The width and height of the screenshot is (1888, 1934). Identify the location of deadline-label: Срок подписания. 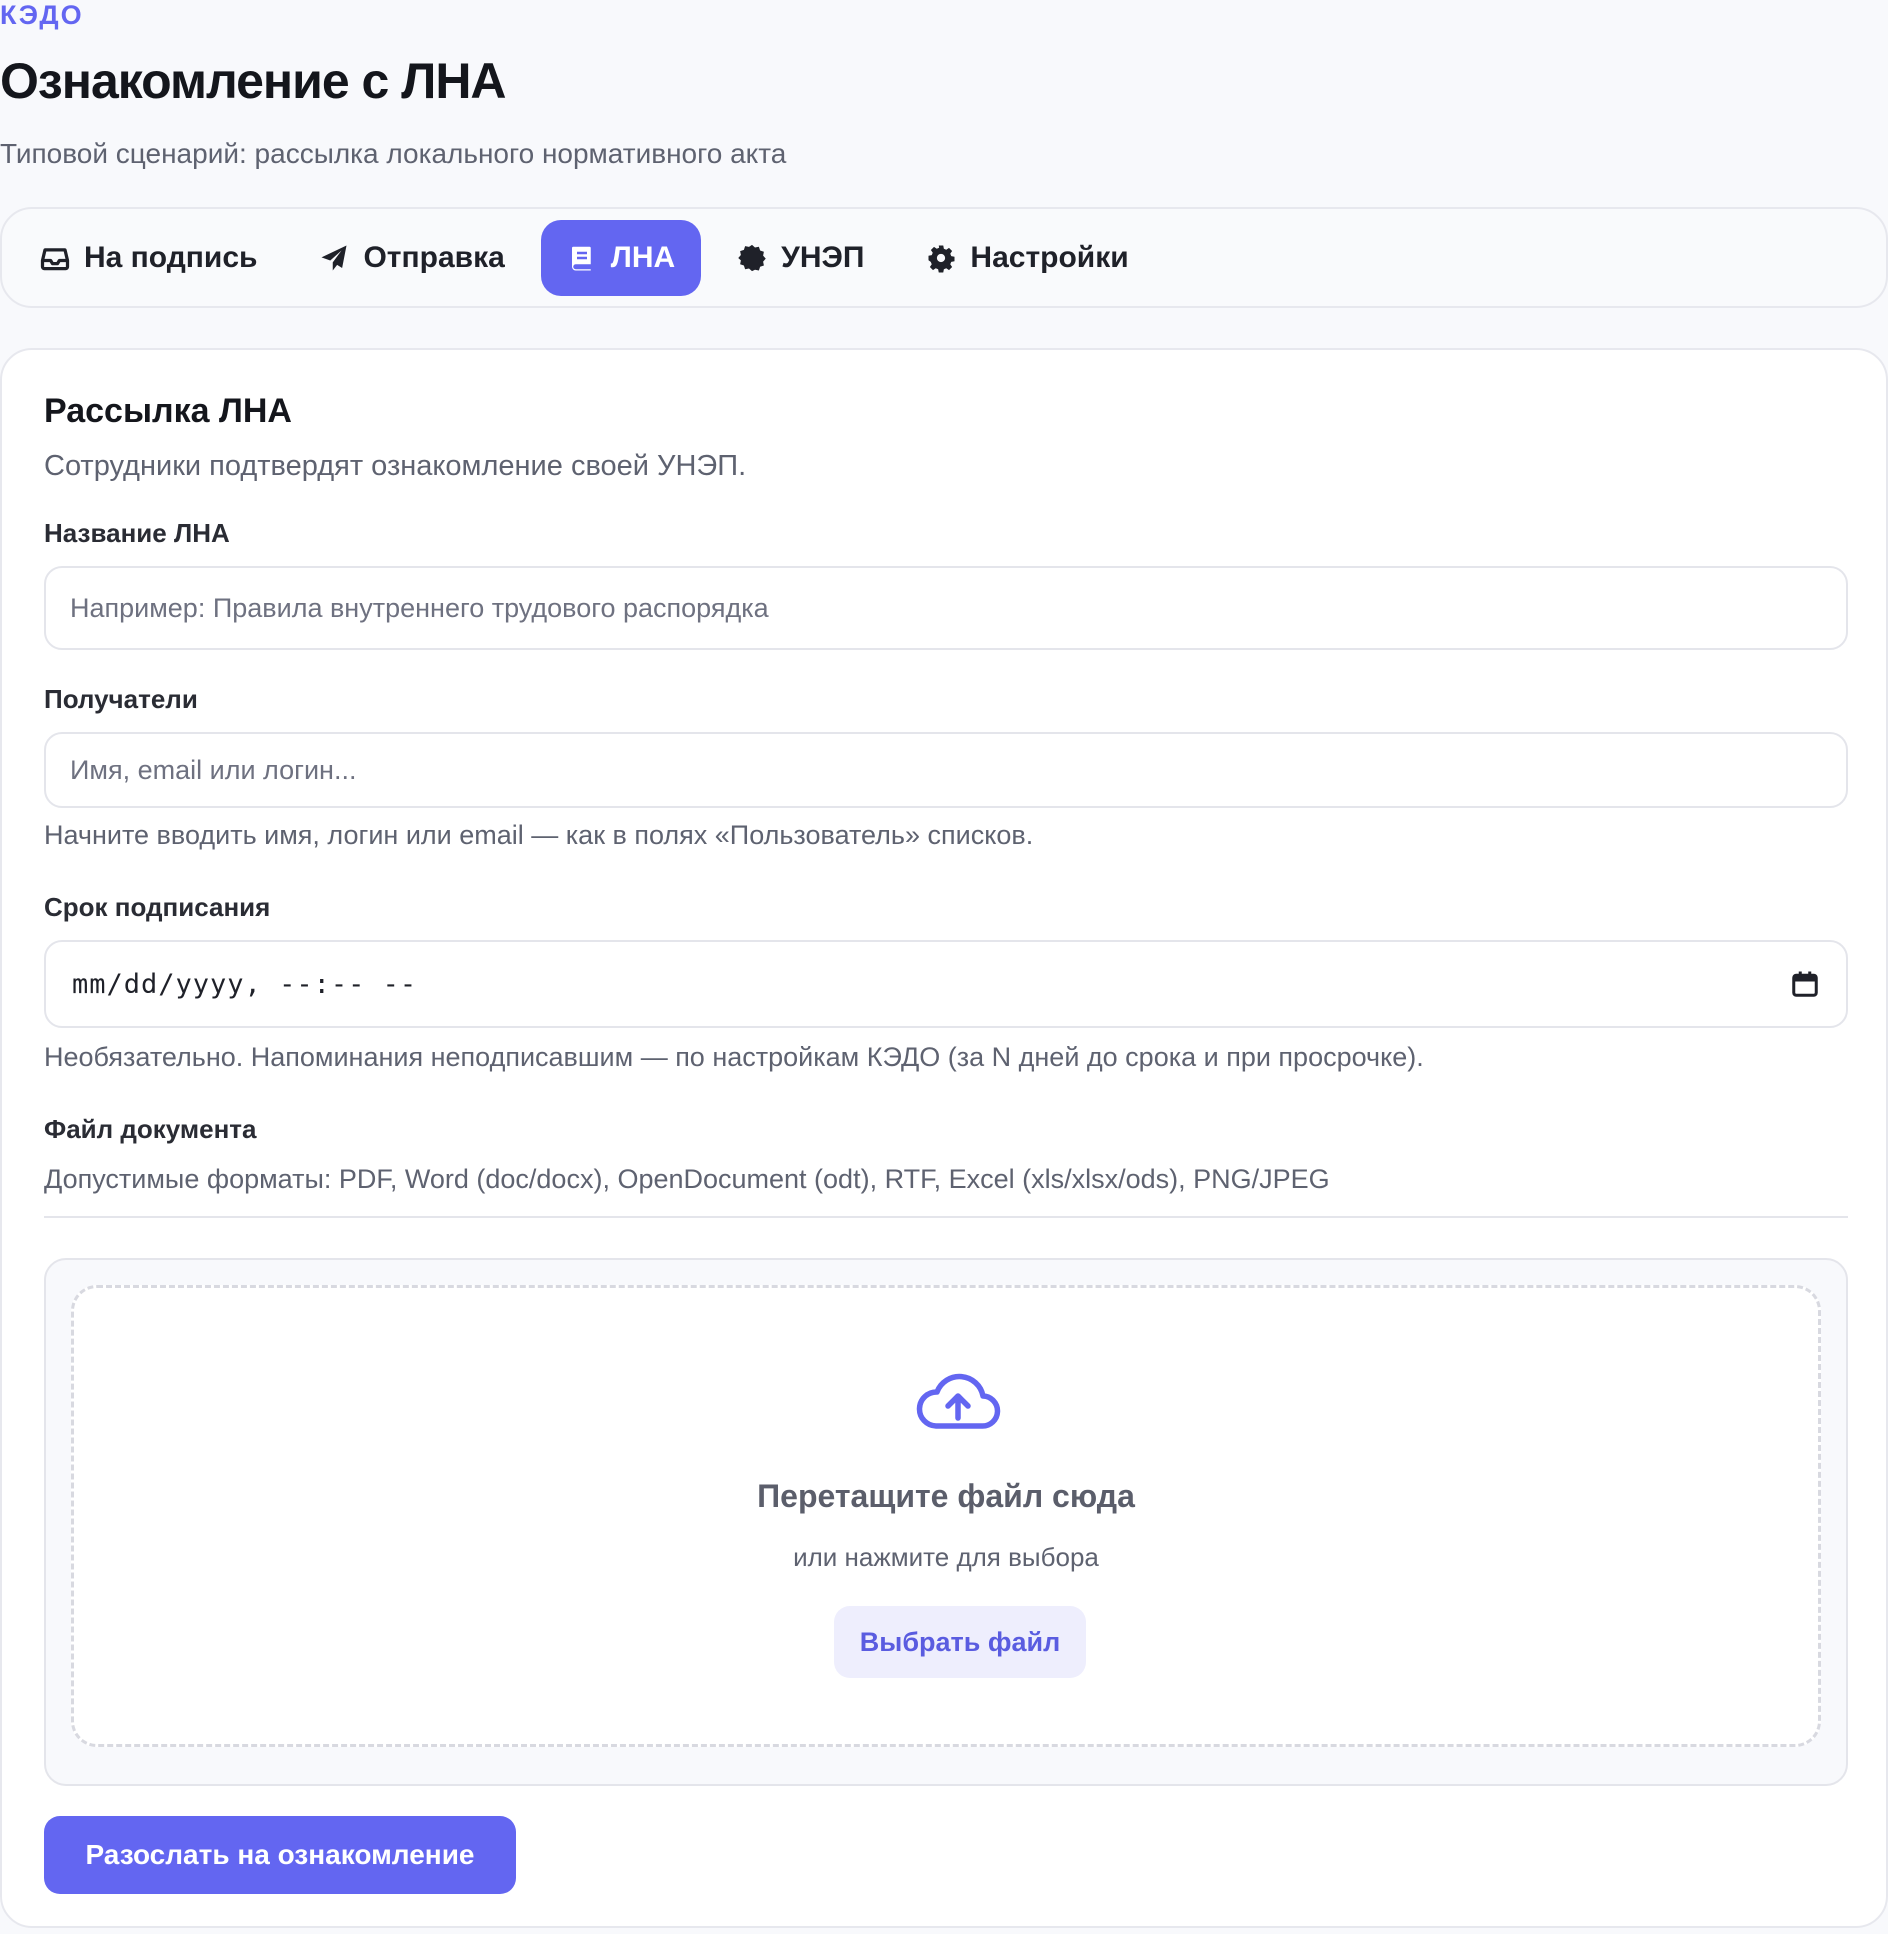
(157, 907).